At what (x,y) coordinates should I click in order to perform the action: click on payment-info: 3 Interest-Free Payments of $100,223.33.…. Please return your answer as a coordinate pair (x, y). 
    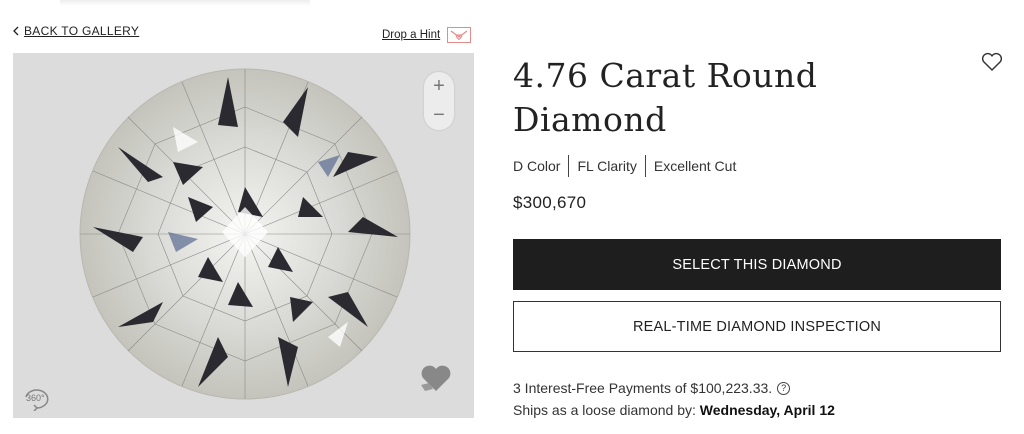
    Looking at the image, I should click on (652, 388).